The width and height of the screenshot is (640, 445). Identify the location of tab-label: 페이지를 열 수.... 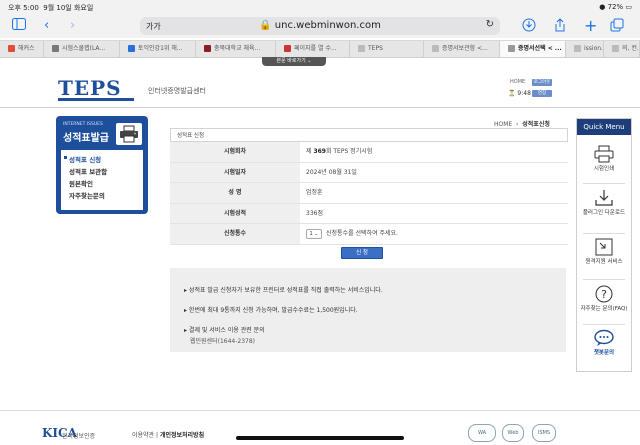
(315, 48).